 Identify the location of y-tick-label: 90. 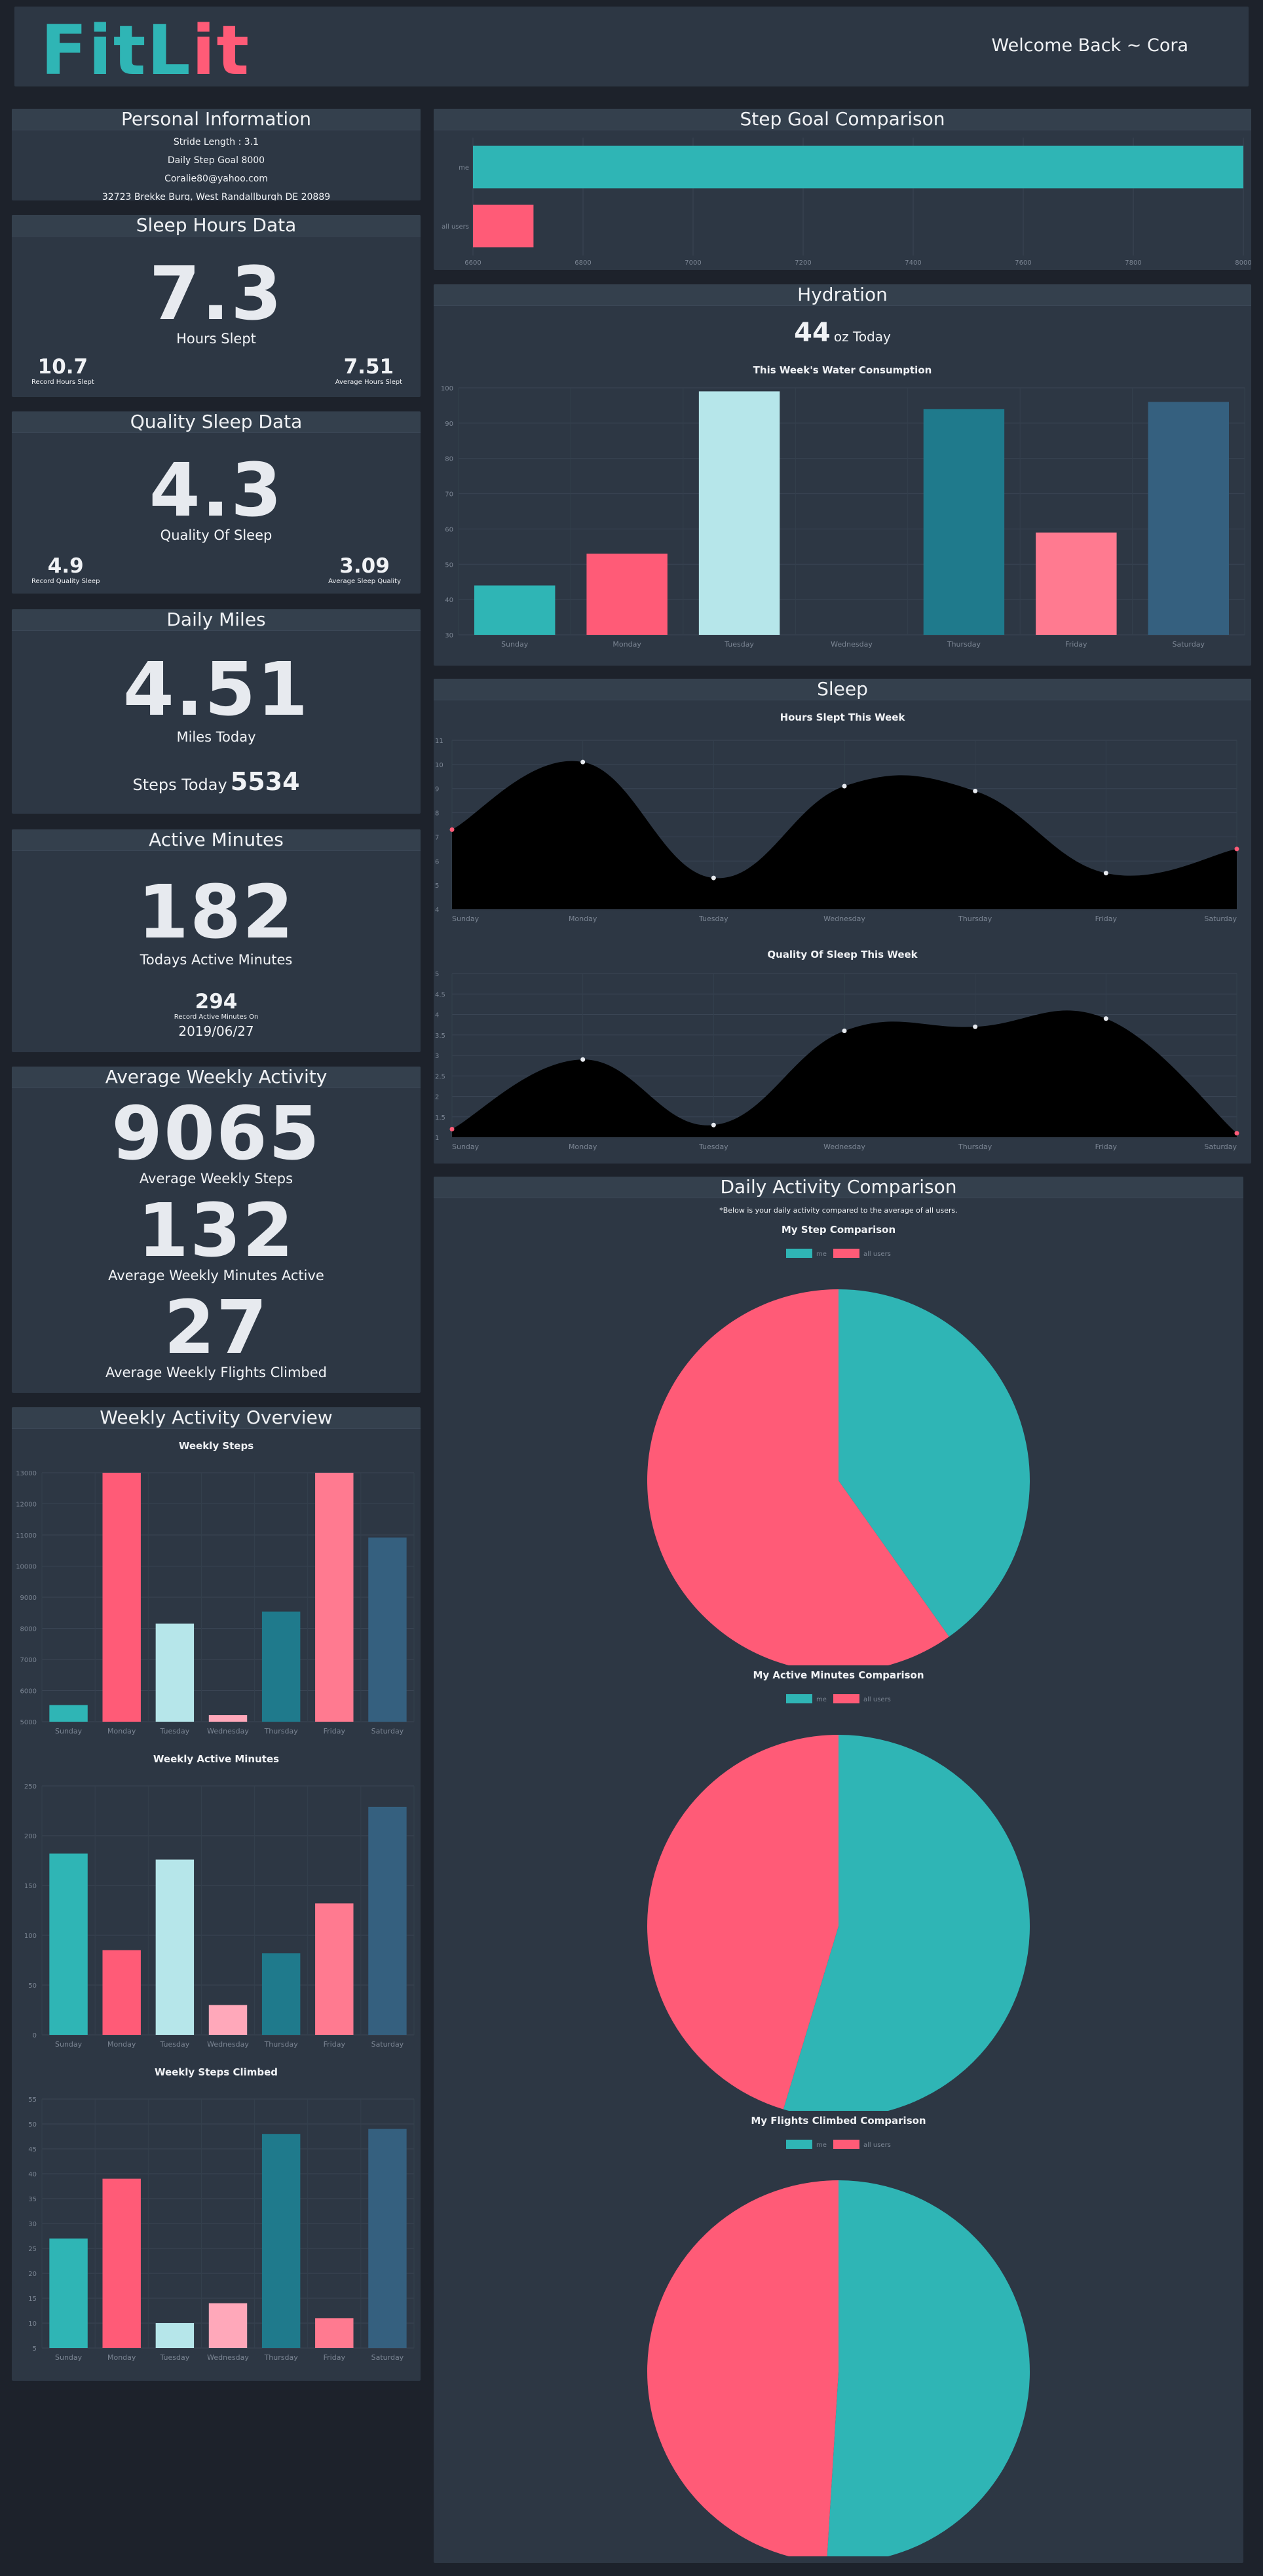
(449, 425).